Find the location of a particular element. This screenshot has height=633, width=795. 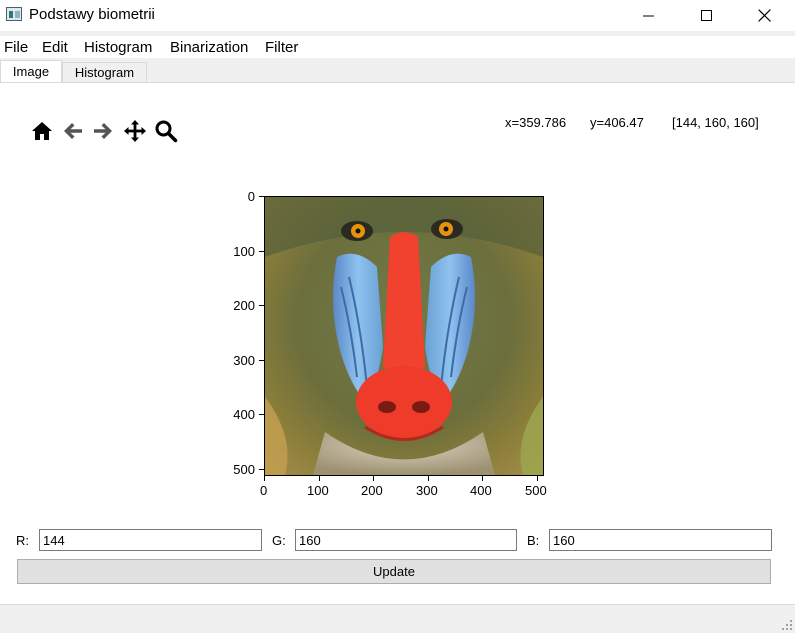

x-tick-label: 100 is located at coordinates (318, 490).